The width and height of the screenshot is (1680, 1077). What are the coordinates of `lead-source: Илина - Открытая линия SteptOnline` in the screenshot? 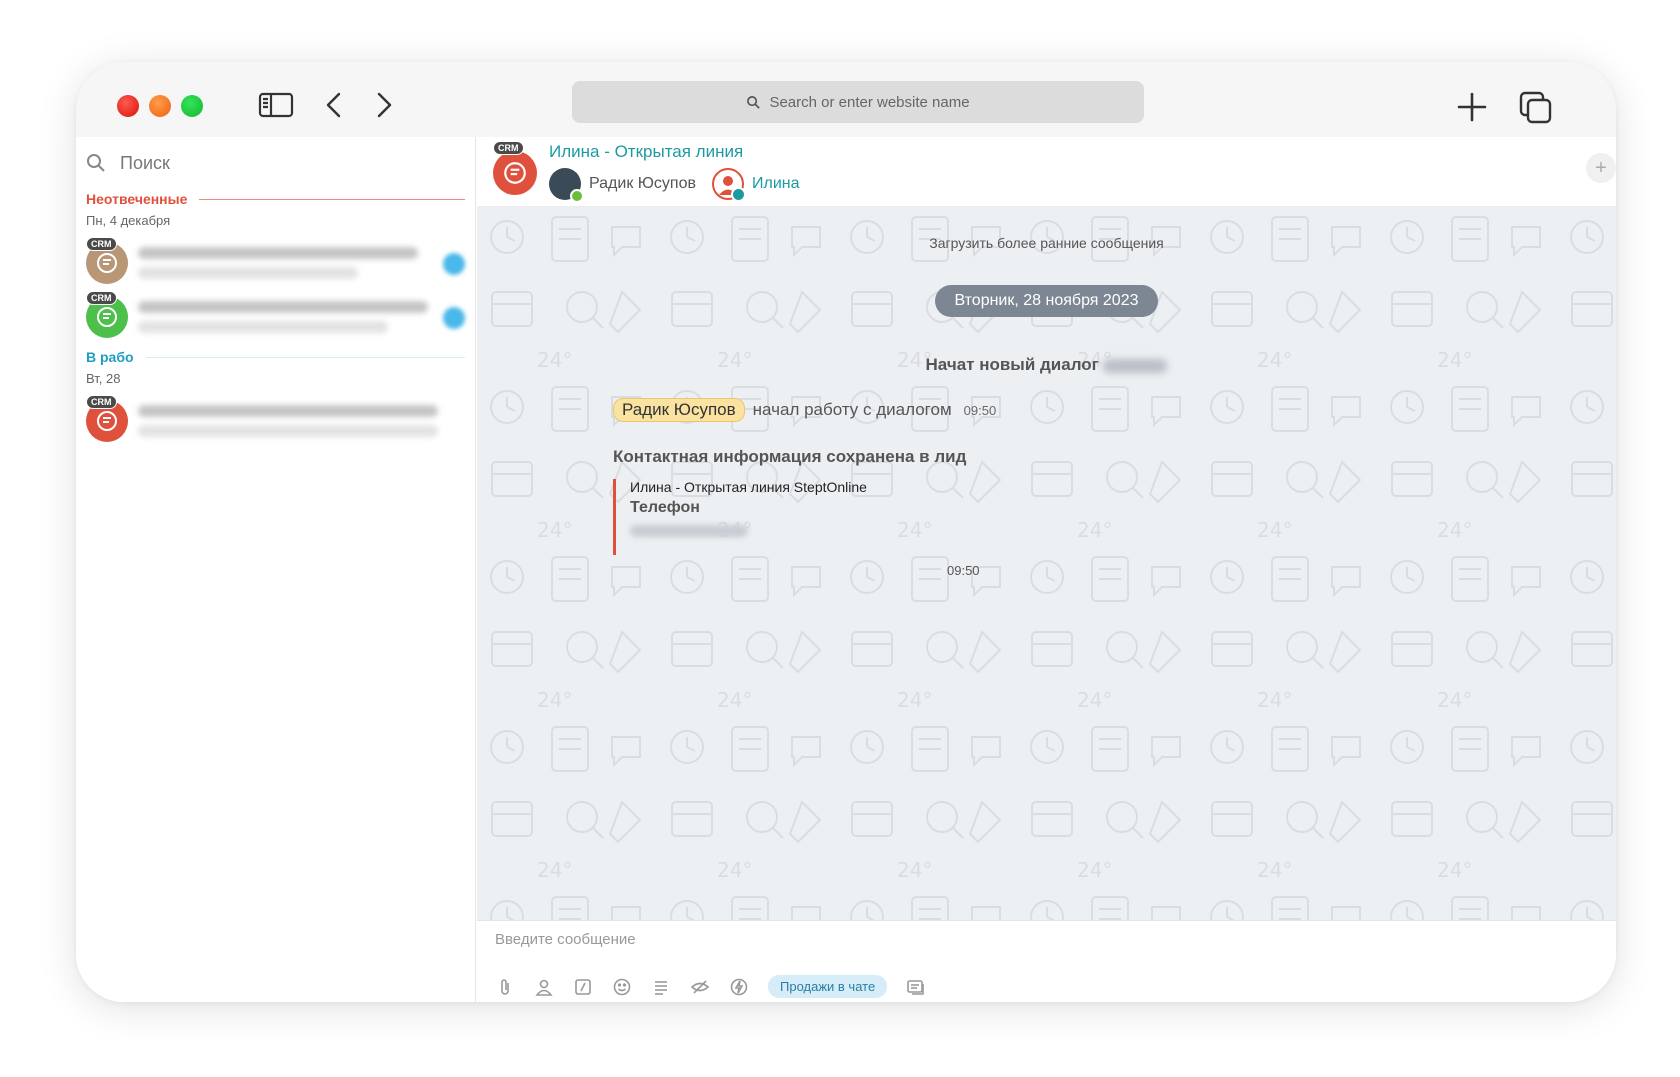 It's located at (748, 487).